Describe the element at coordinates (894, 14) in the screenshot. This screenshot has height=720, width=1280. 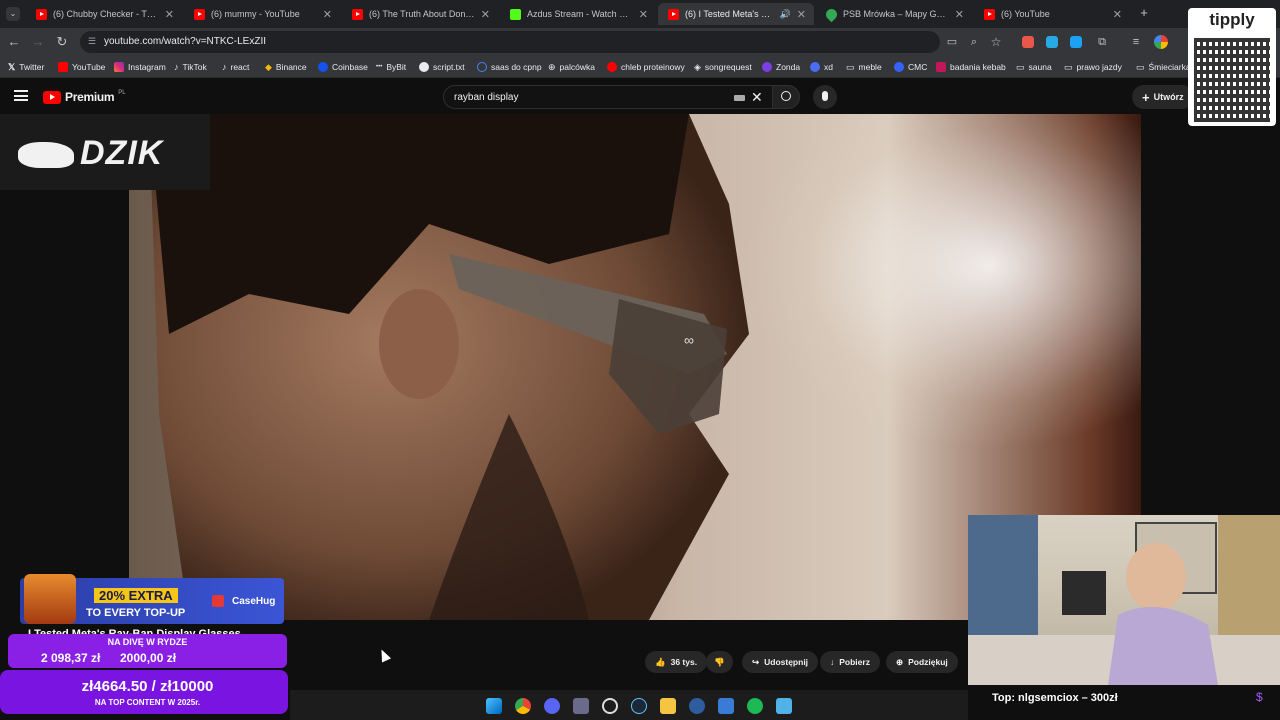
I see `tab-maps: PSB Mrówka – Mapy Google ✕` at that location.